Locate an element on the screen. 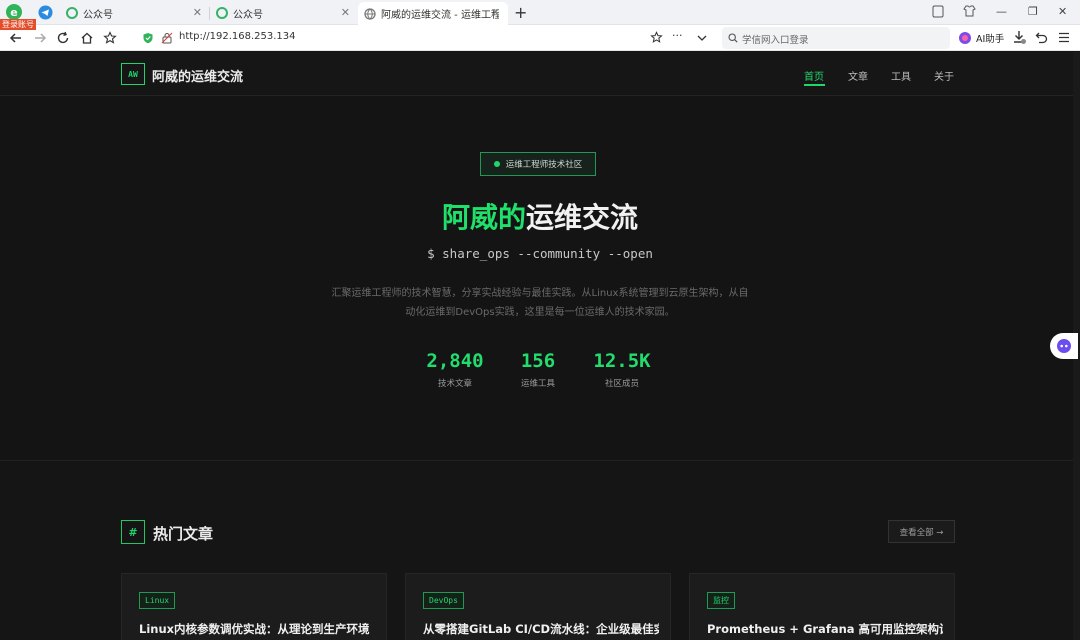 This screenshot has height=640, width=1080. article-card: Linux Linux内核参数调优实战：从理论到生产环境 is located at coordinates (254, 606).